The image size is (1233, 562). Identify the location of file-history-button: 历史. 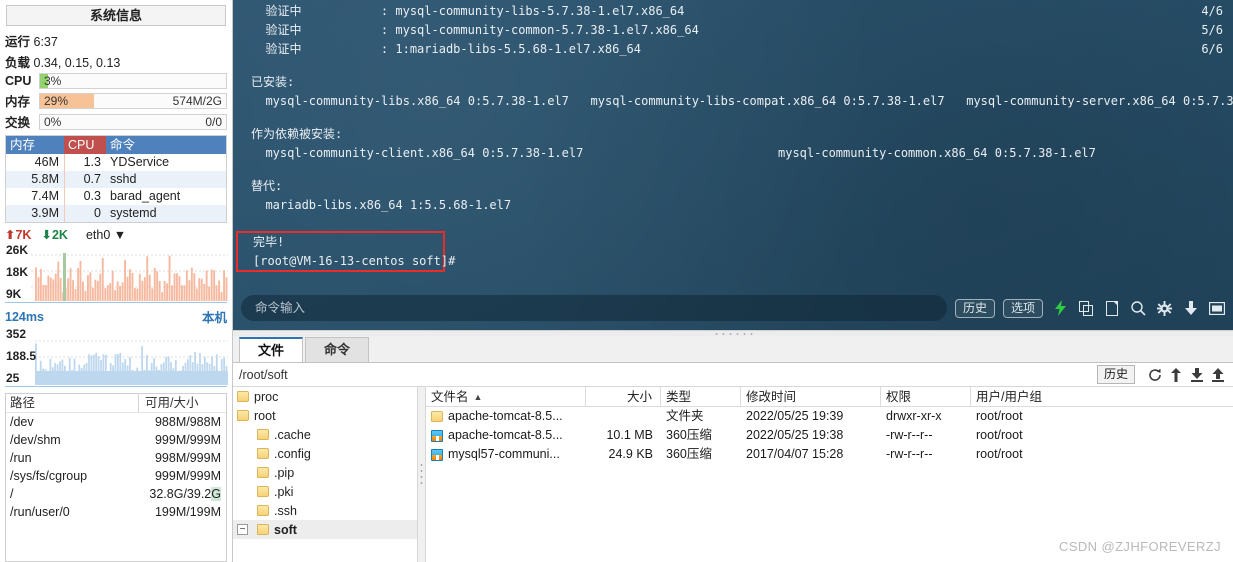
(1115, 374).